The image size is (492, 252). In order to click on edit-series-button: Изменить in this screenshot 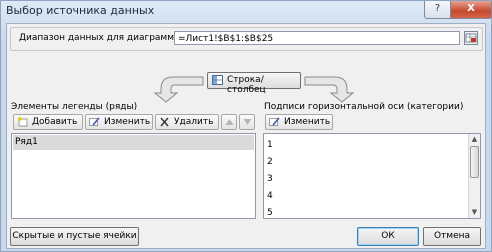, I will do `click(119, 122)`.